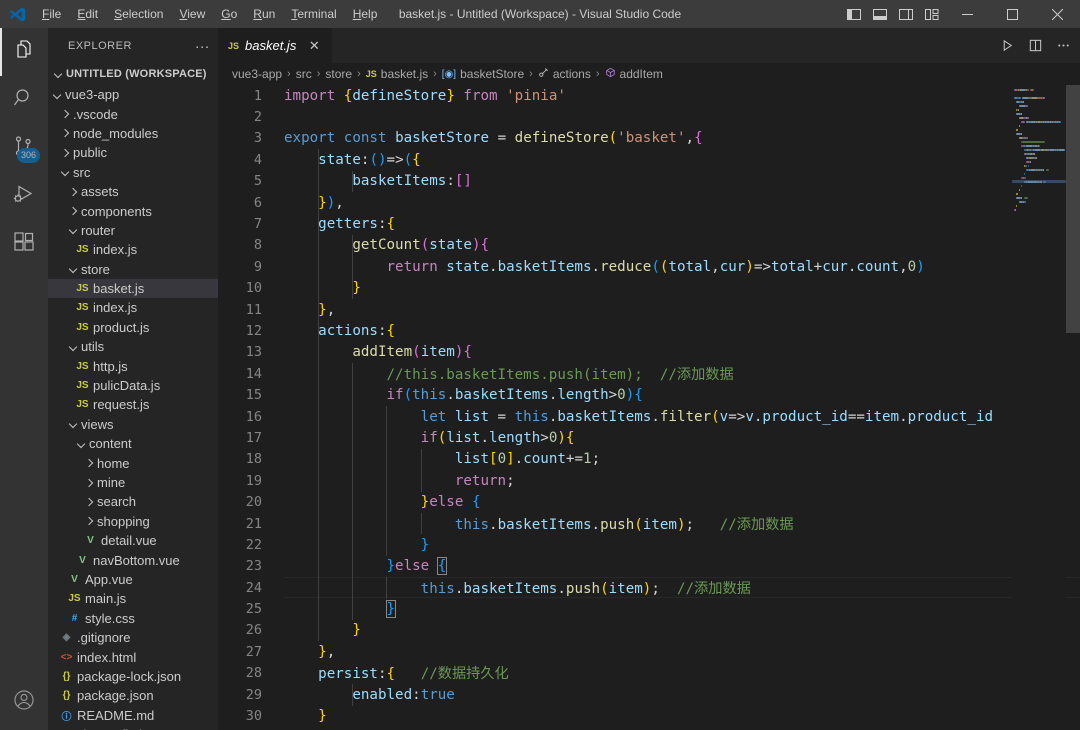 The image size is (1080, 730). What do you see at coordinates (365, 14) in the screenshot?
I see `menu-help: Help` at bounding box center [365, 14].